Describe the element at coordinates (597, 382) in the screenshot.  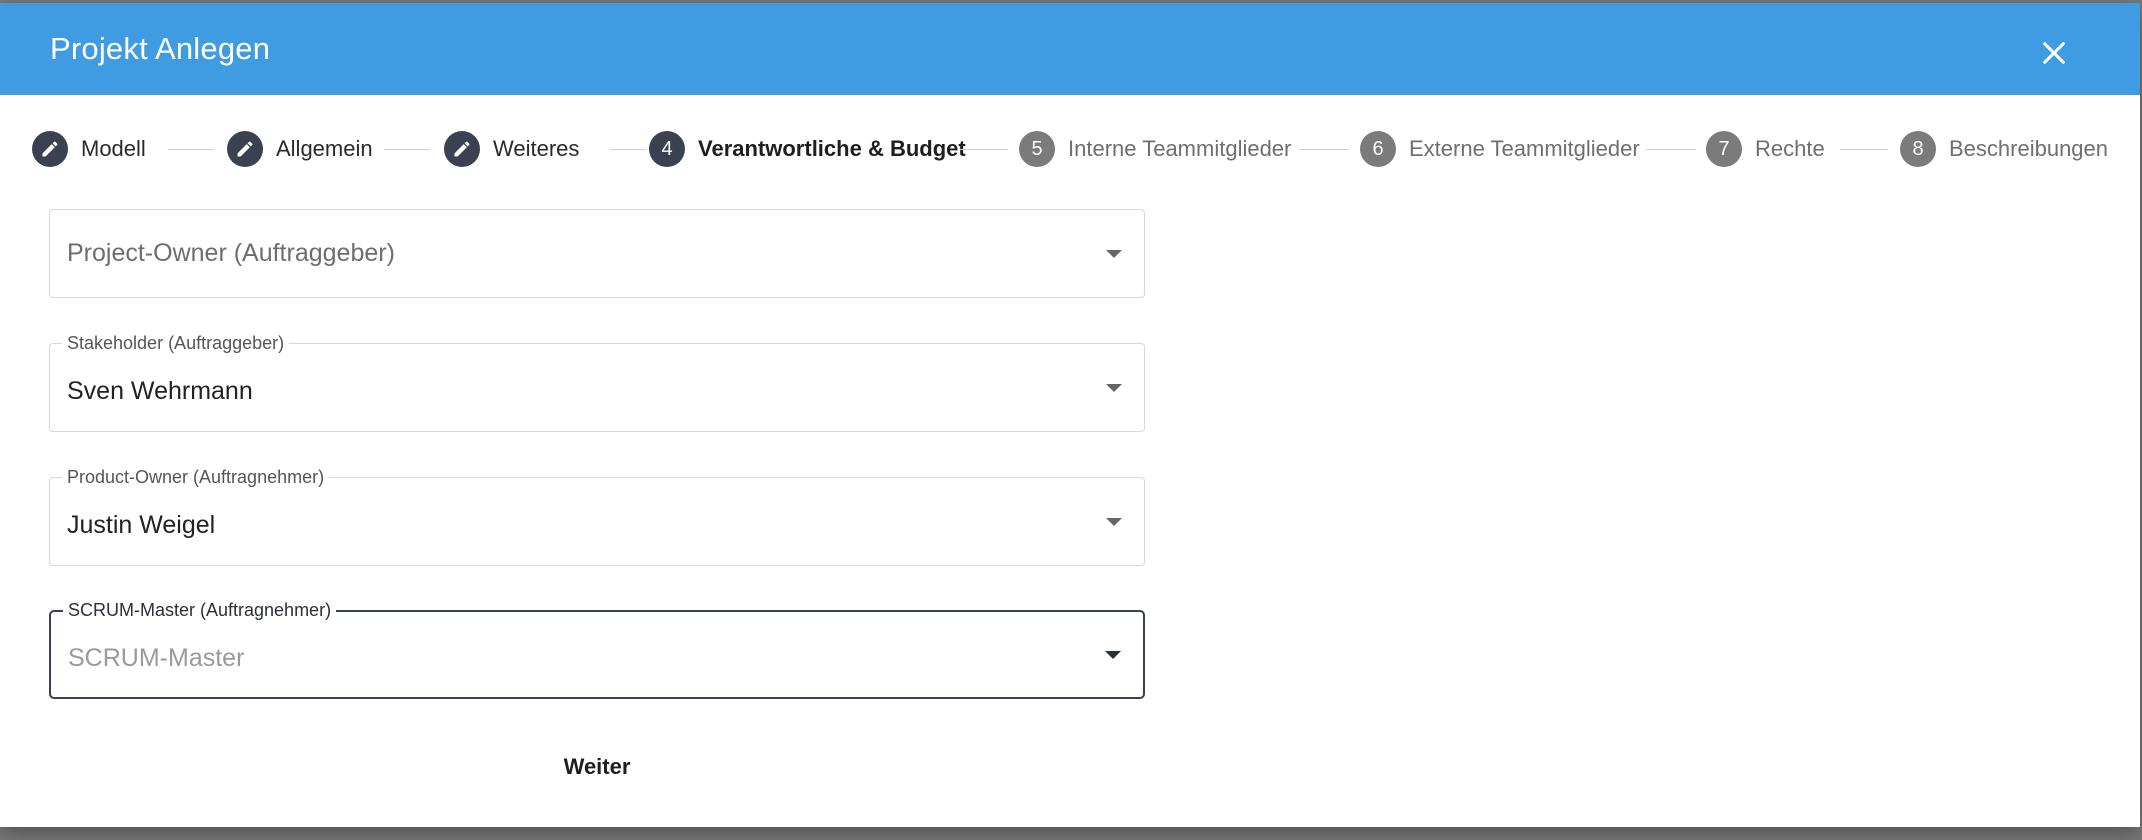
I see `stakeholder-select: Stakeholder (Auftraggeber) Sven Wehrmann` at that location.